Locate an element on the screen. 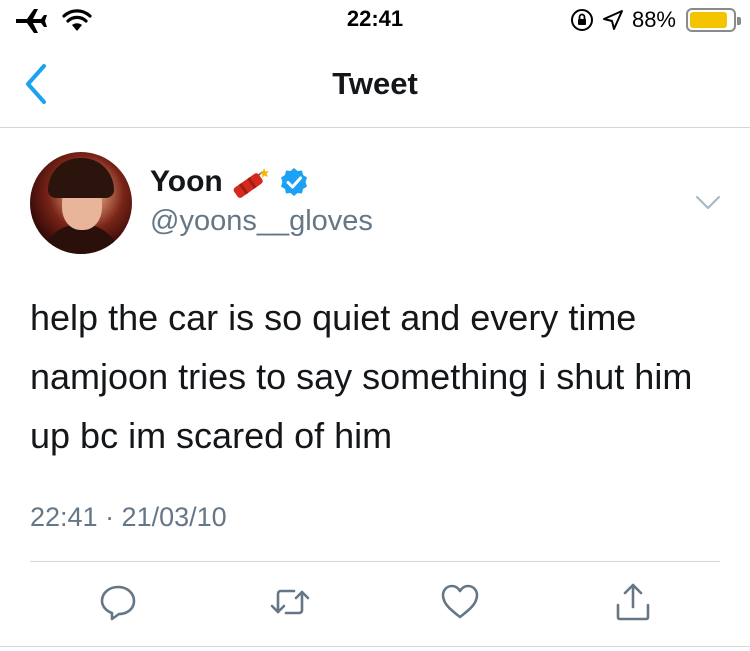 This screenshot has width=750, height=651. like-icon is located at coordinates (460, 601).